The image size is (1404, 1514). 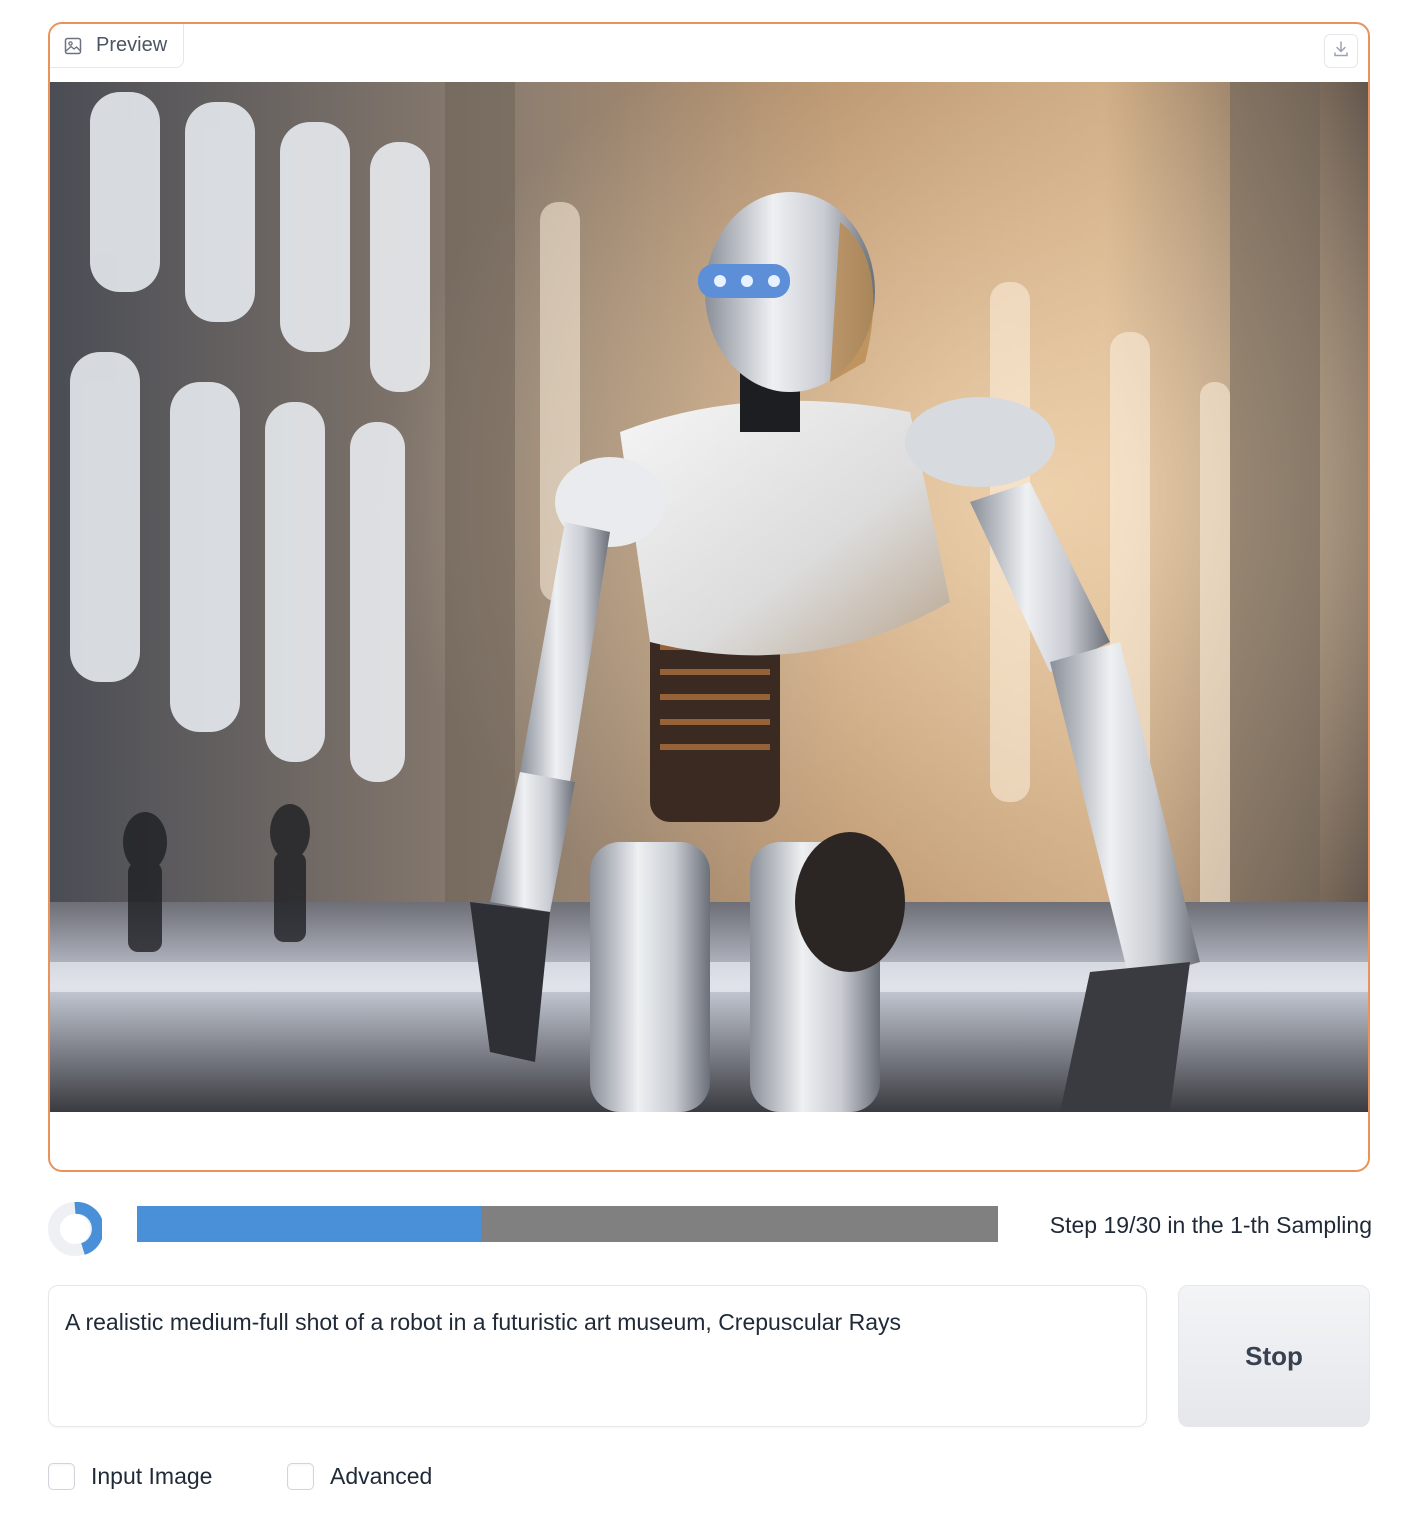 I want to click on prompt-field, so click(x=597, y=1356).